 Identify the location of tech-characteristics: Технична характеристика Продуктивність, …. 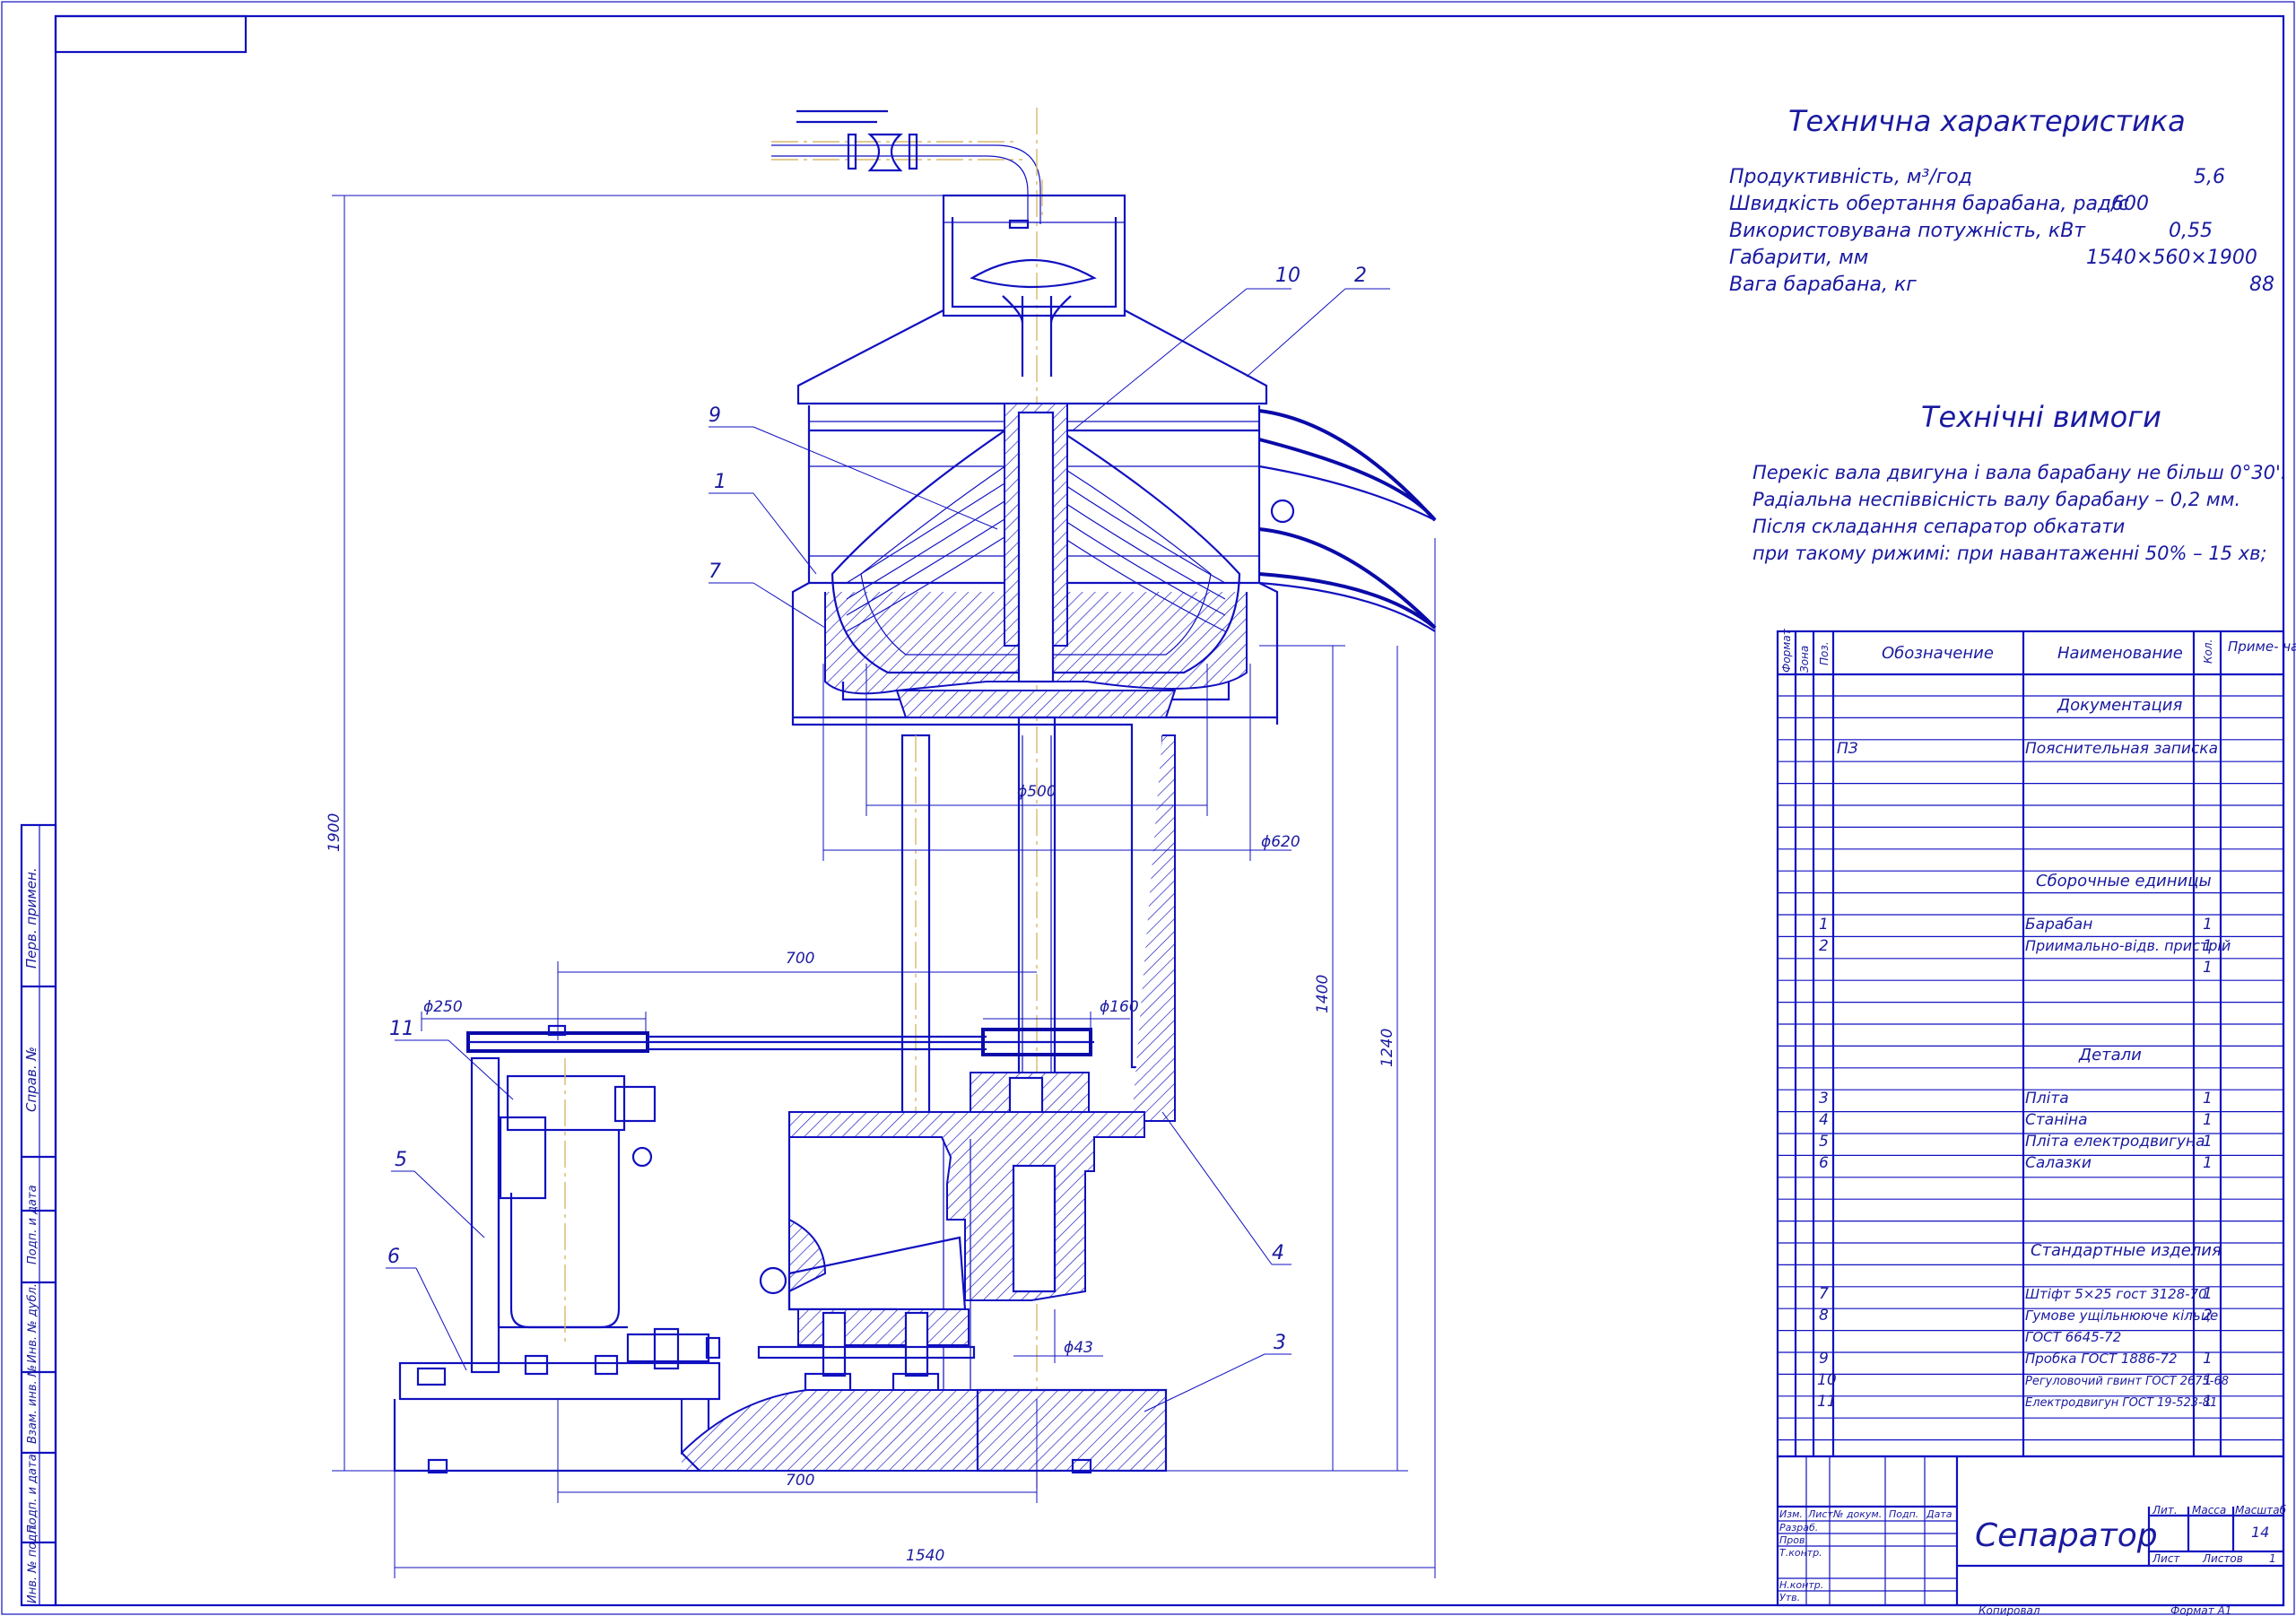
(2001, 200).